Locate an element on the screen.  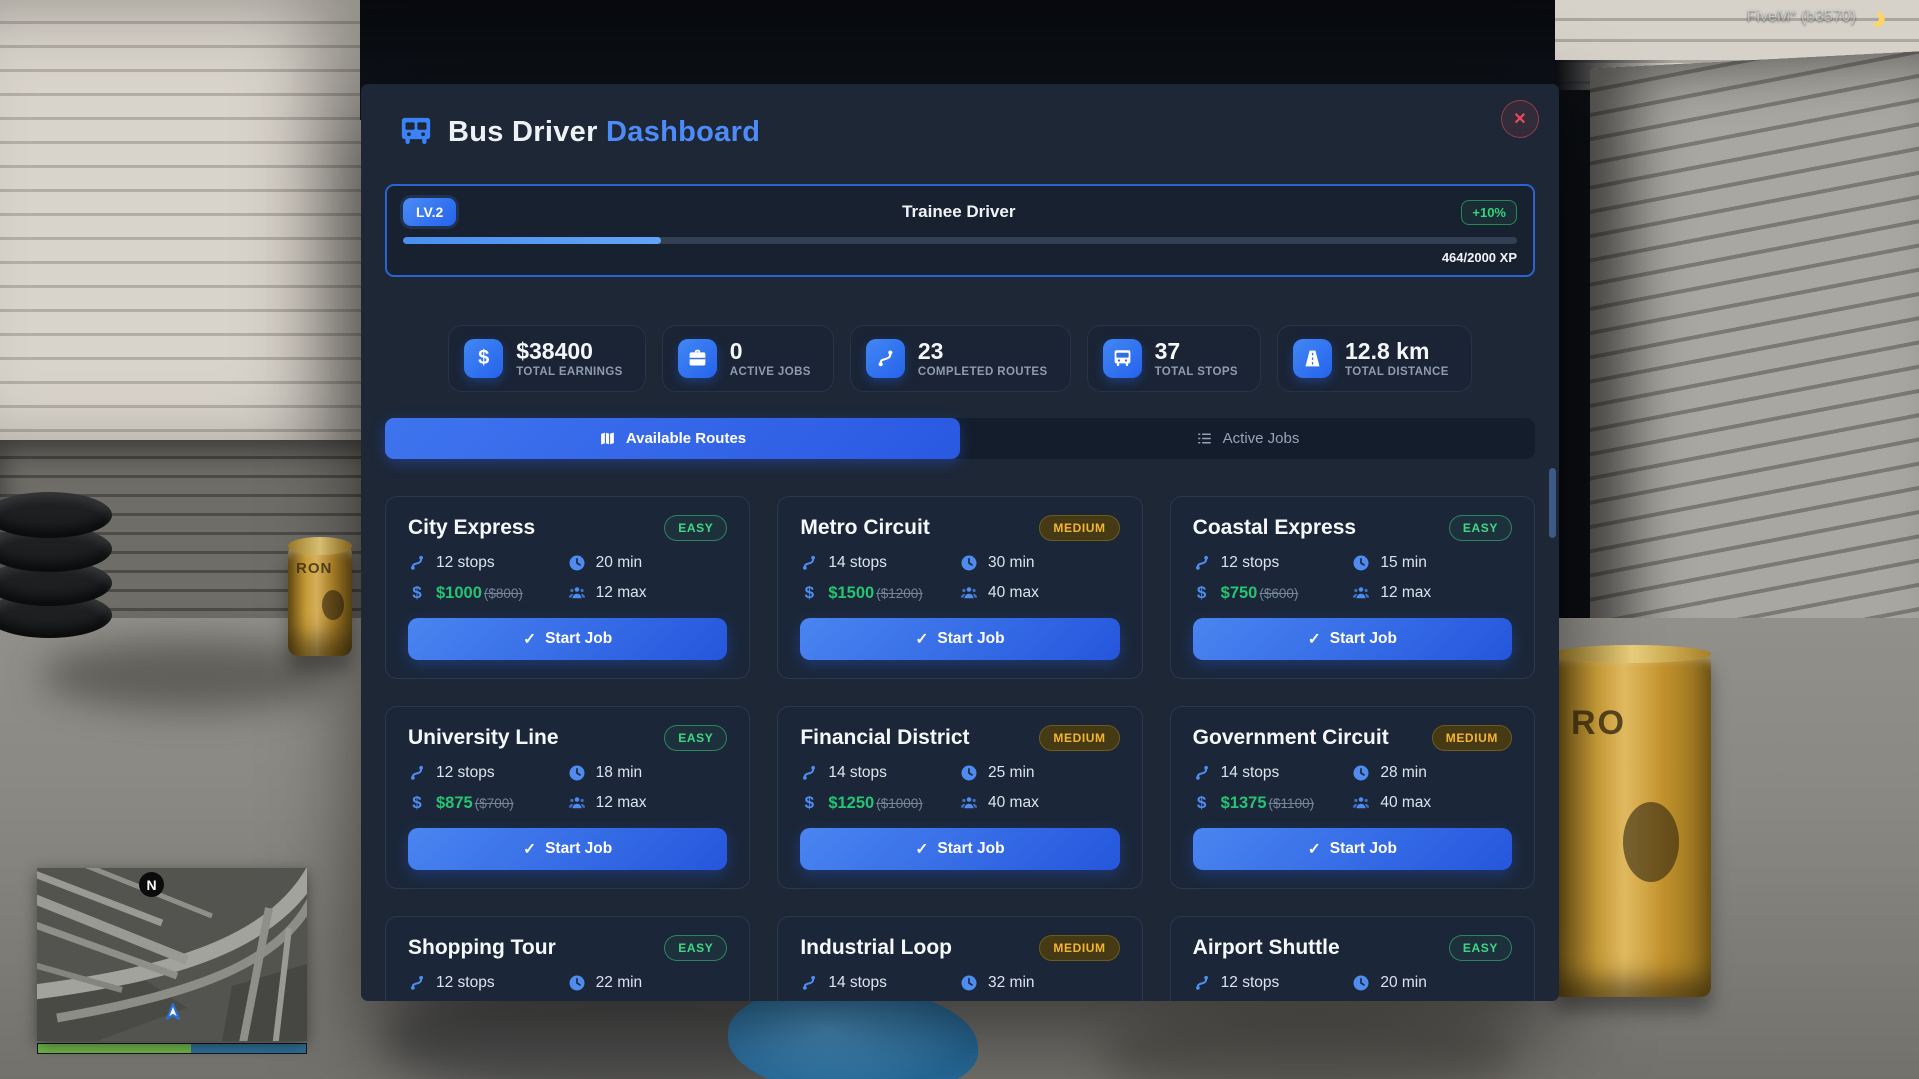
minimap-view: N is located at coordinates (172, 954).